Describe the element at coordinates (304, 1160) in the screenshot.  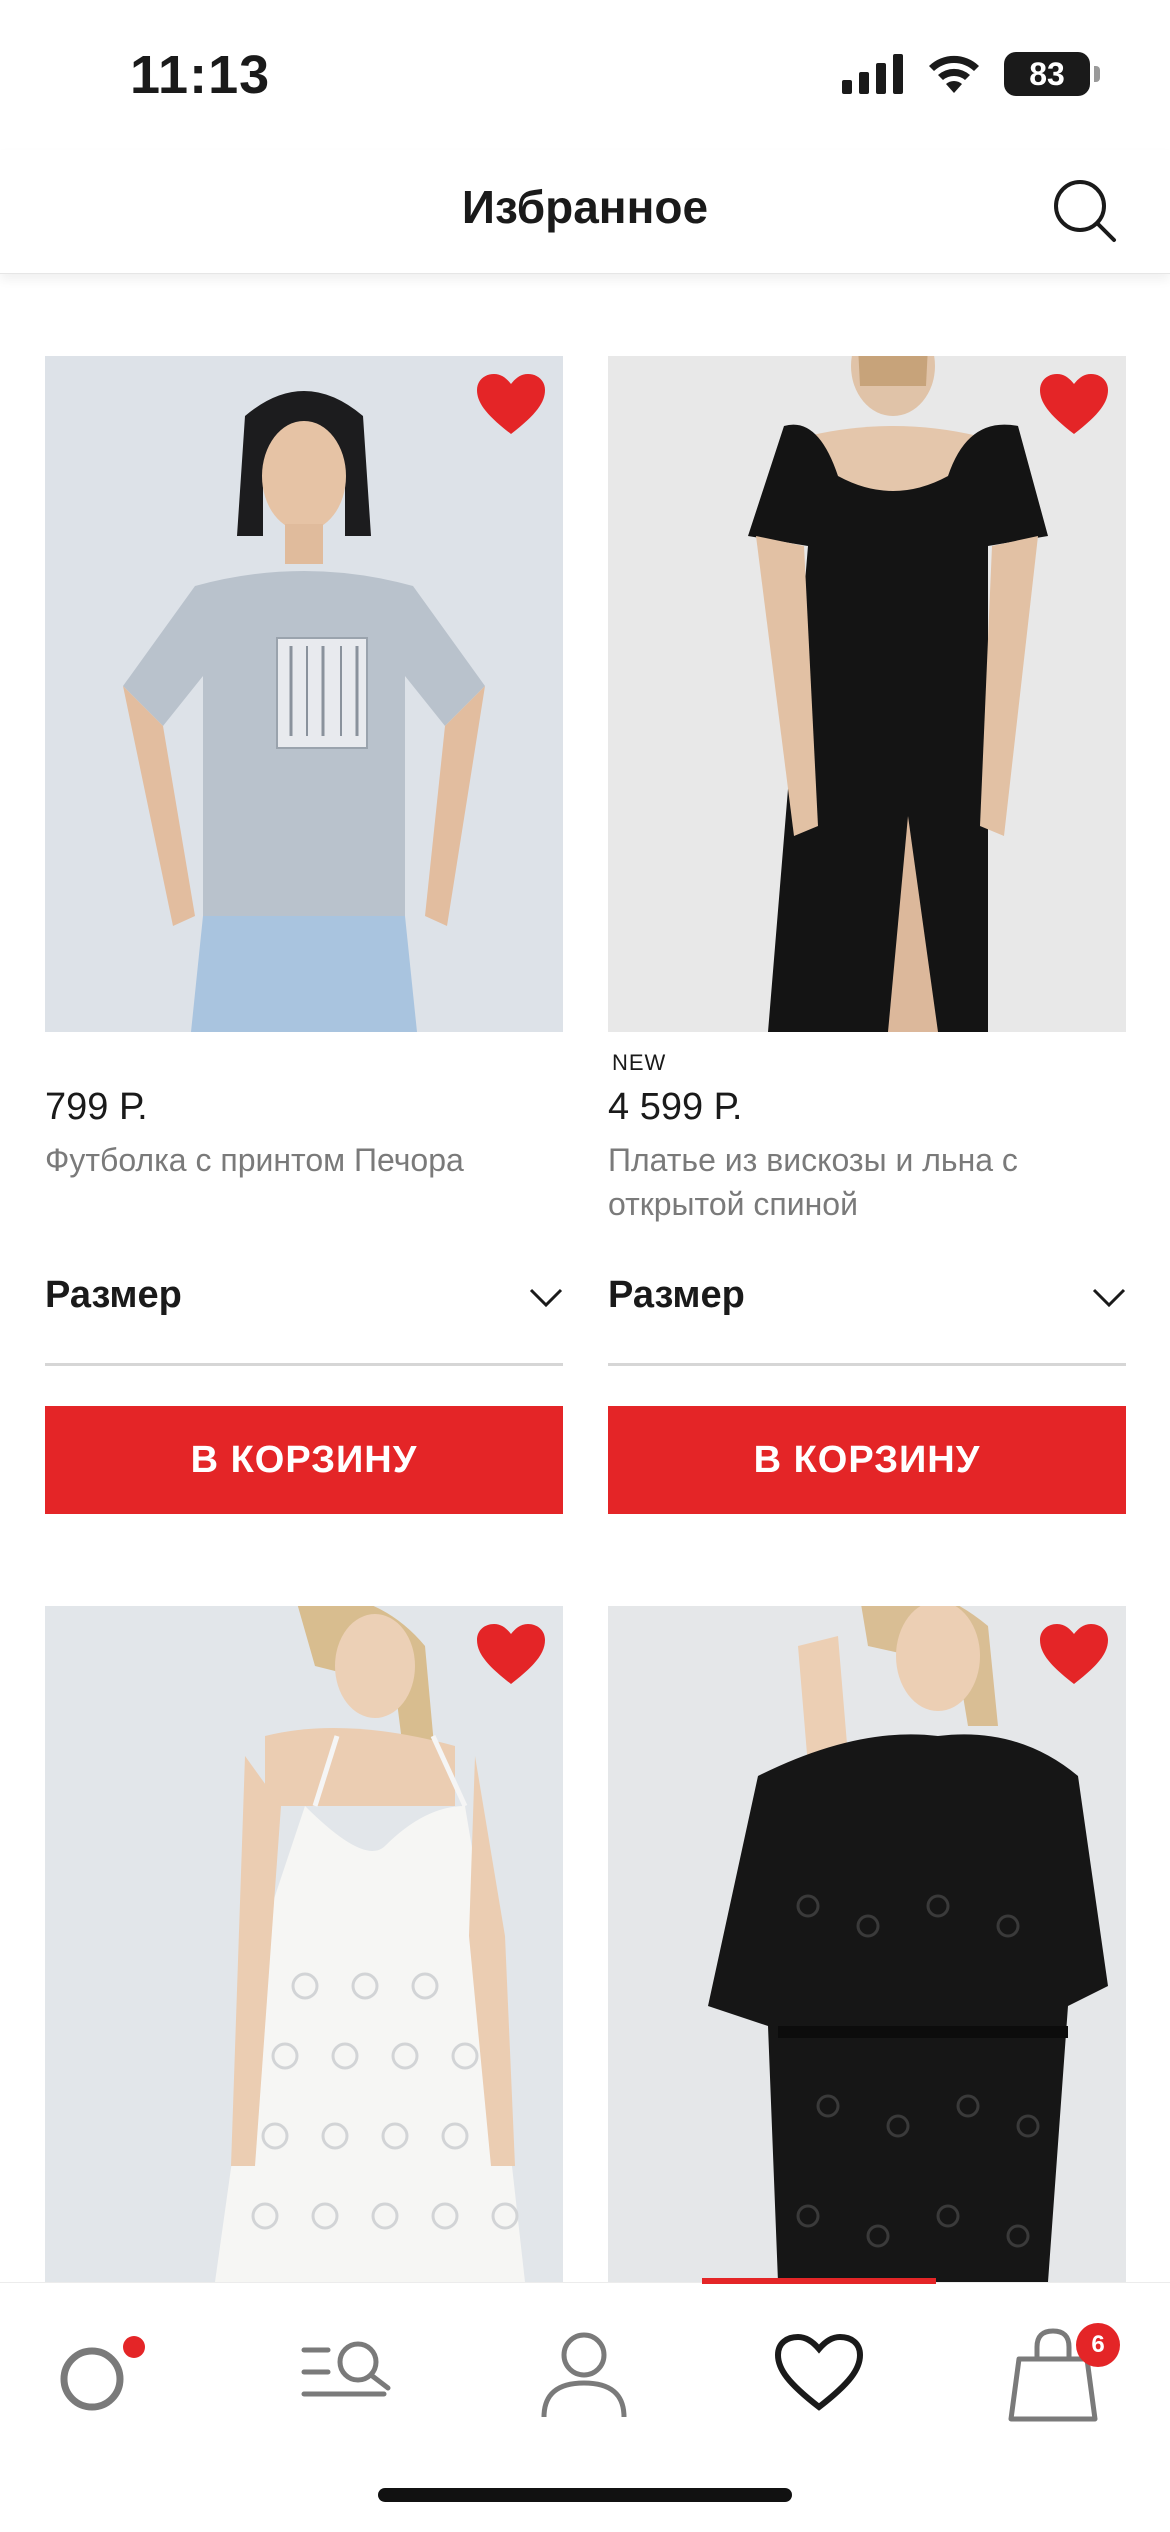
I see `product-name: Футболка с принтом Печора` at that location.